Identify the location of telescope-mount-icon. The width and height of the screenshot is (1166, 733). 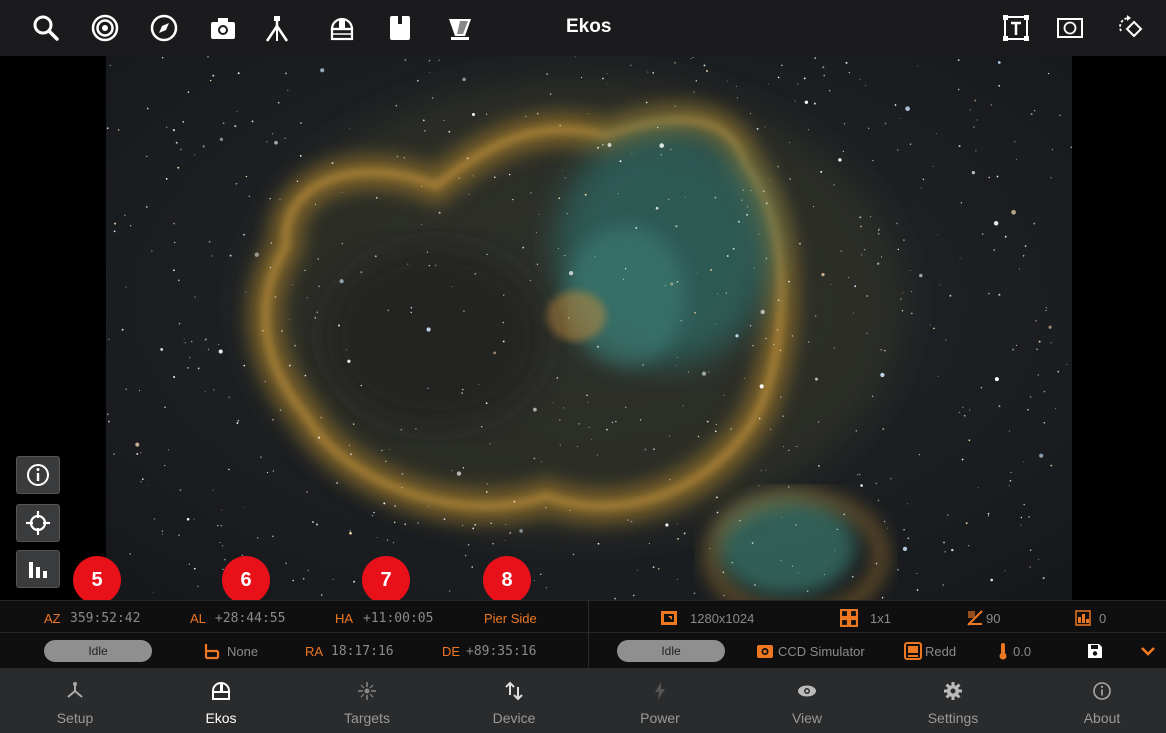
(277, 28).